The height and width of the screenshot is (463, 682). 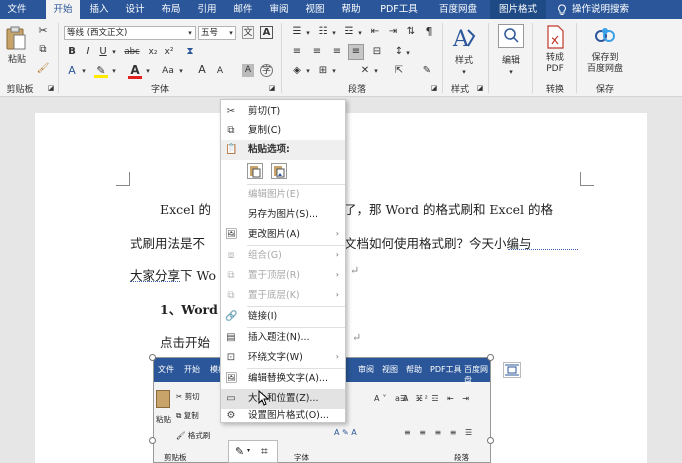 What do you see at coordinates (16, 38) in the screenshot?
I see `paste-button` at bounding box center [16, 38].